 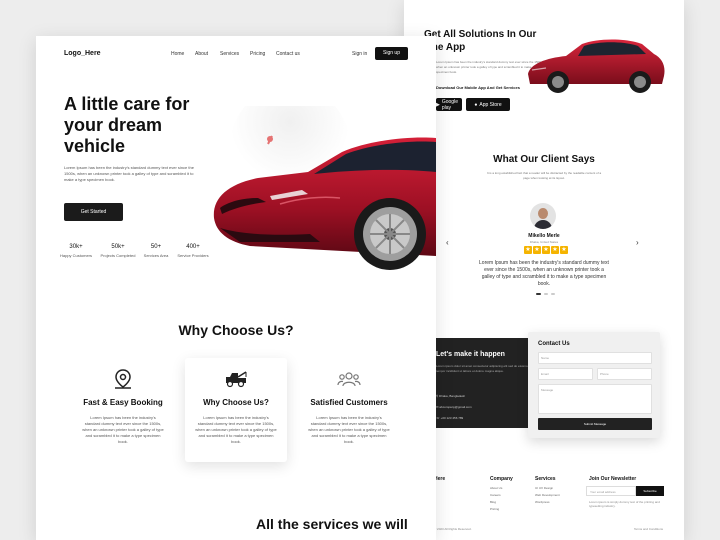 I want to click on chevron-left-icon: ‹, so click(x=447, y=242).